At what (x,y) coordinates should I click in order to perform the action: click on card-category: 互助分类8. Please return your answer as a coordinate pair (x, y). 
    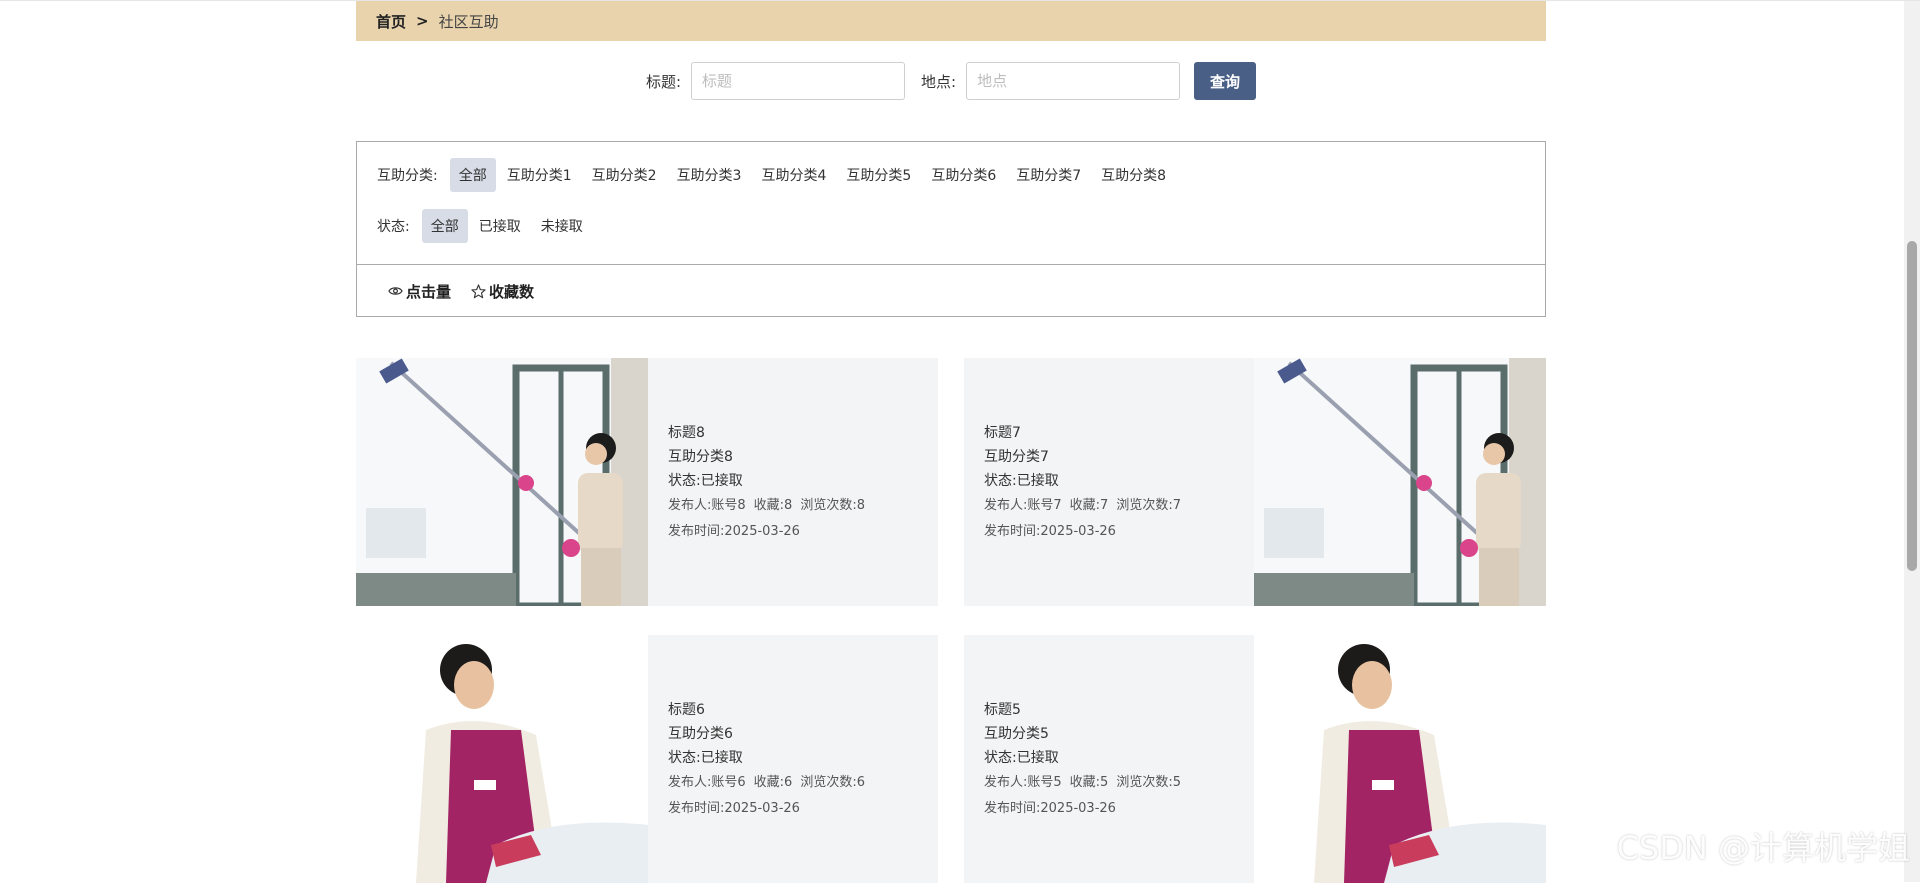
    Looking at the image, I should click on (700, 457).